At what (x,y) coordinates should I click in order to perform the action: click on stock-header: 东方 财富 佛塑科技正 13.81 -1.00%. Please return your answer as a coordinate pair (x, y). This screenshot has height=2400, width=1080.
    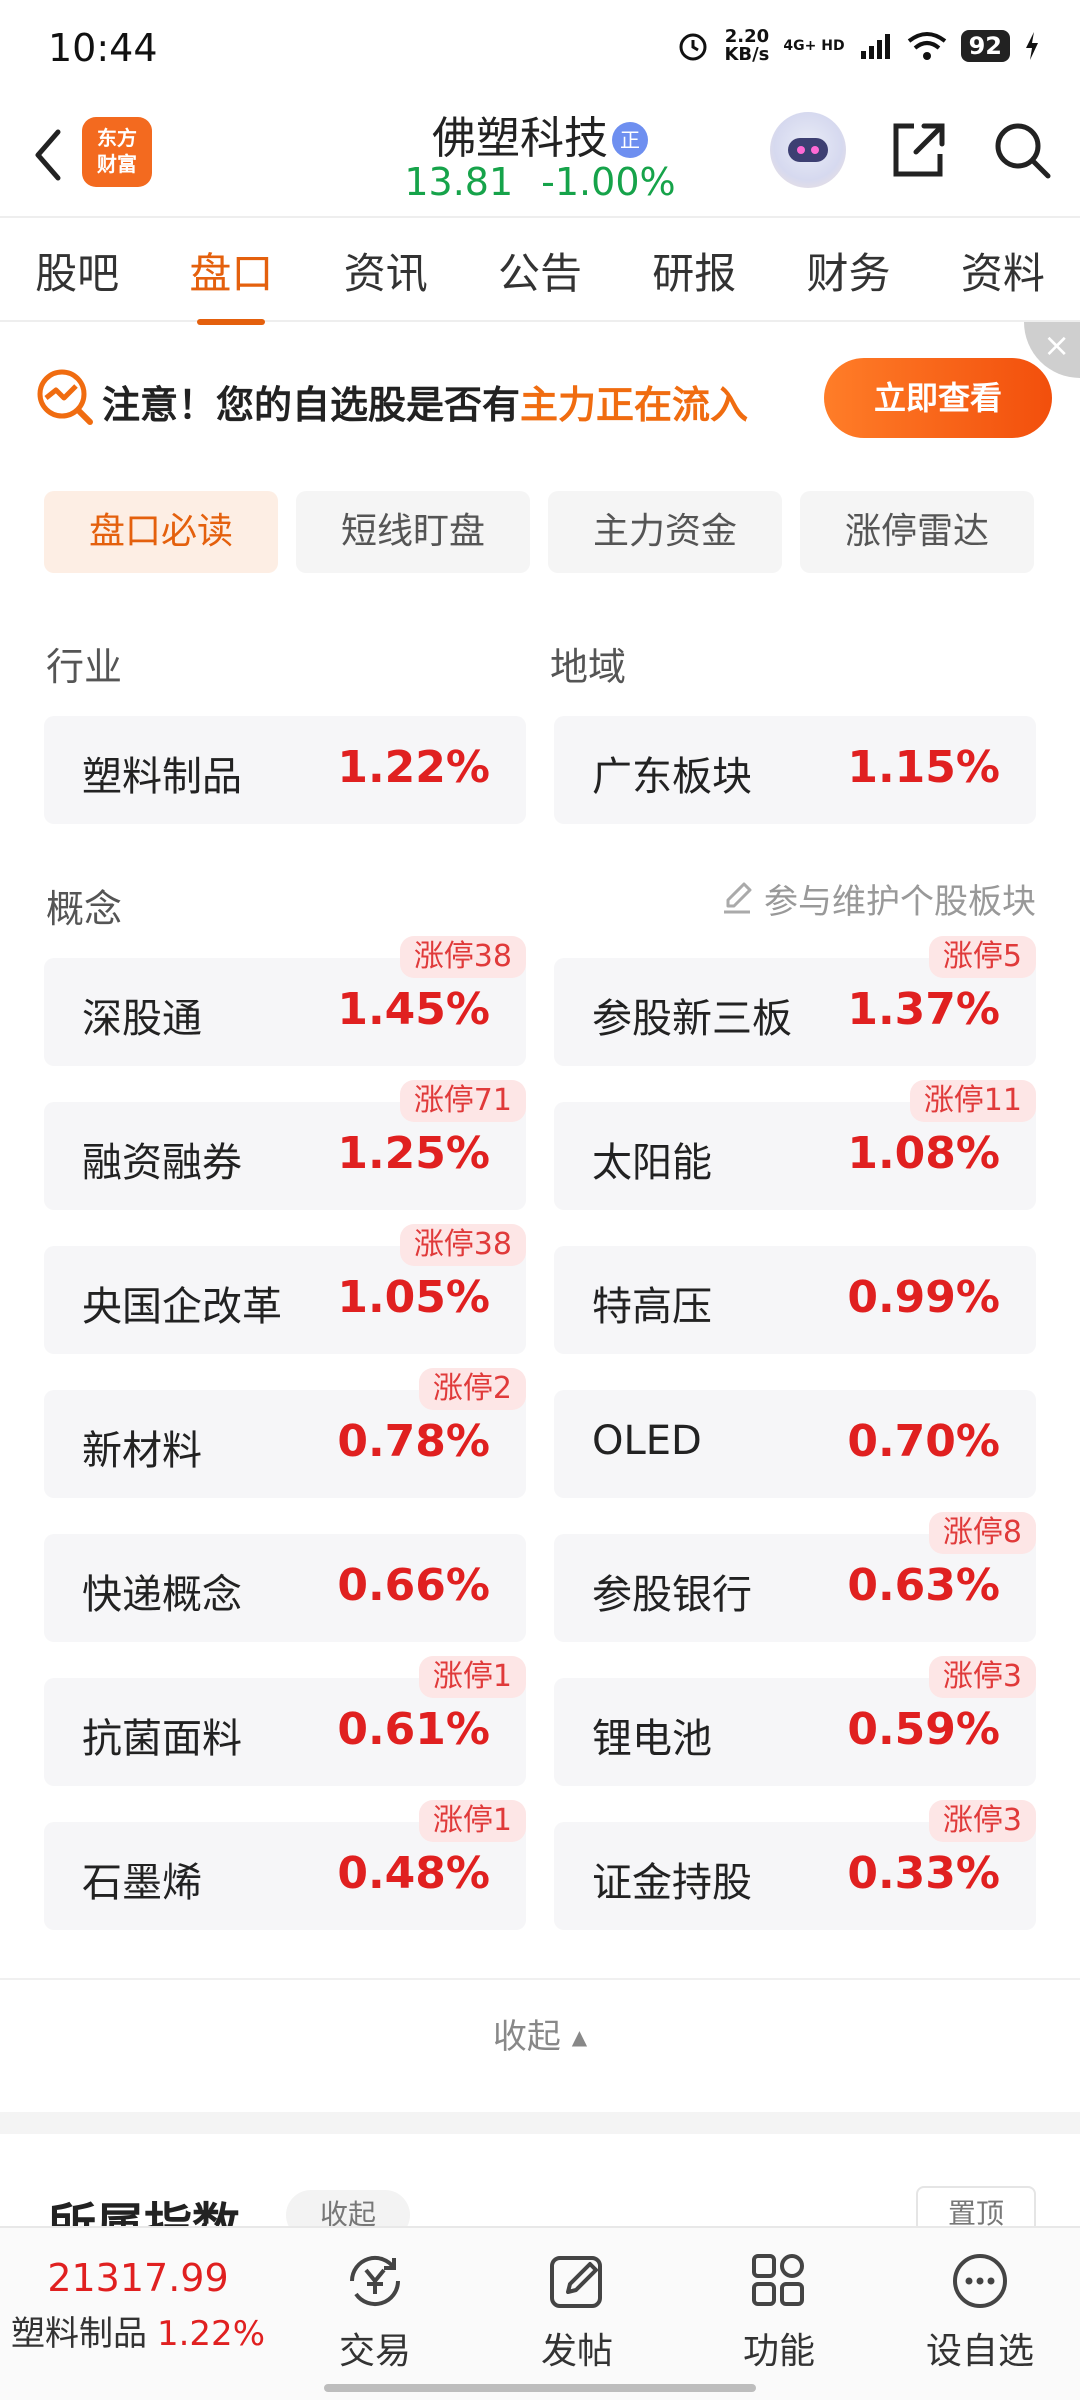
    Looking at the image, I should click on (540, 159).